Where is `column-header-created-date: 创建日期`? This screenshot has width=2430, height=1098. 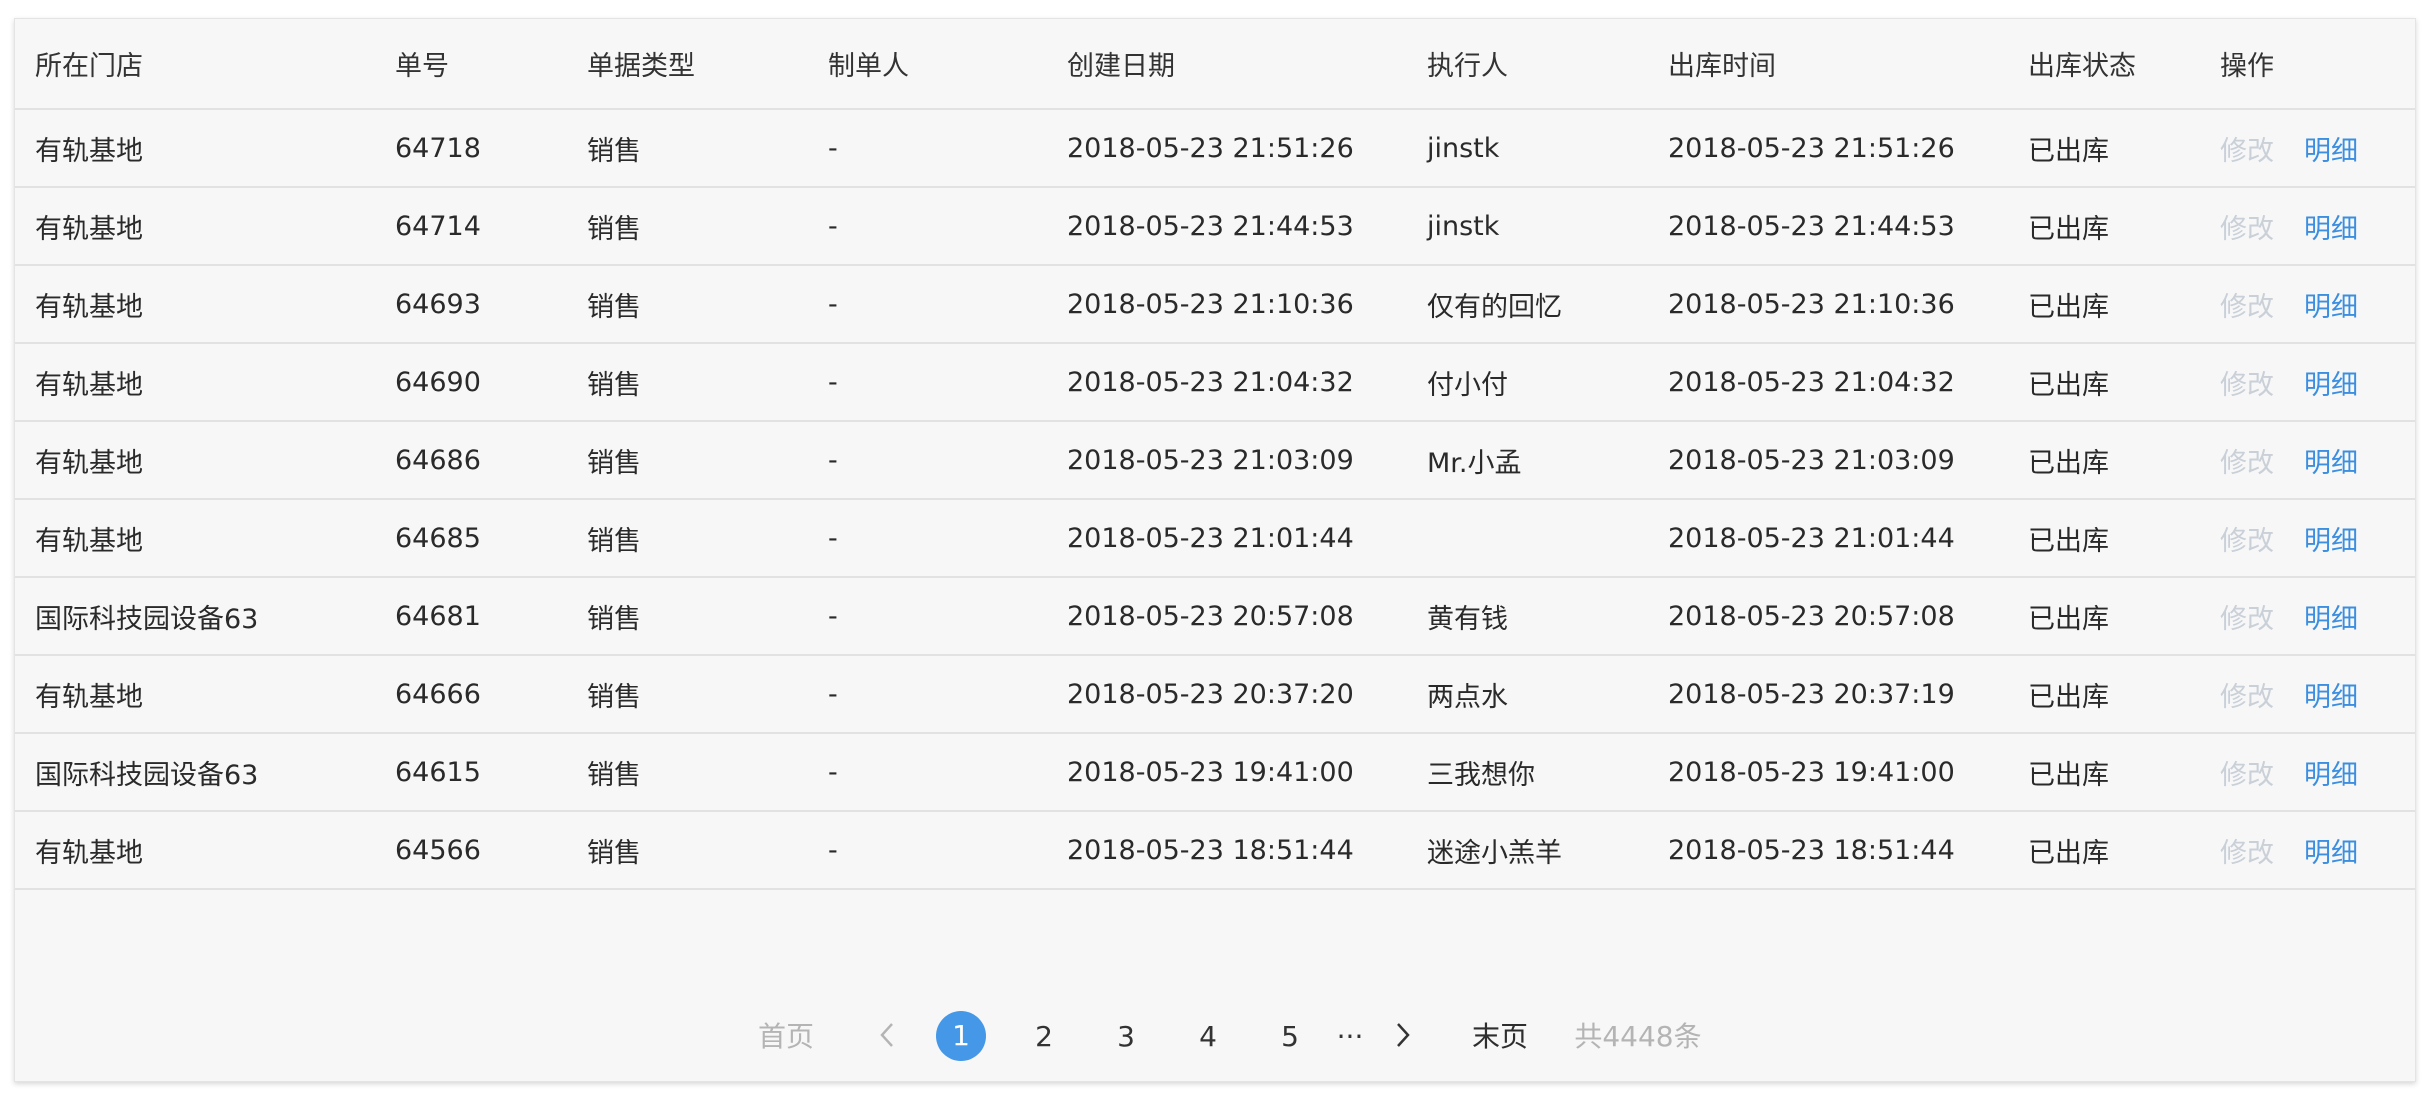 column-header-created-date: 创建日期 is located at coordinates (1227, 64).